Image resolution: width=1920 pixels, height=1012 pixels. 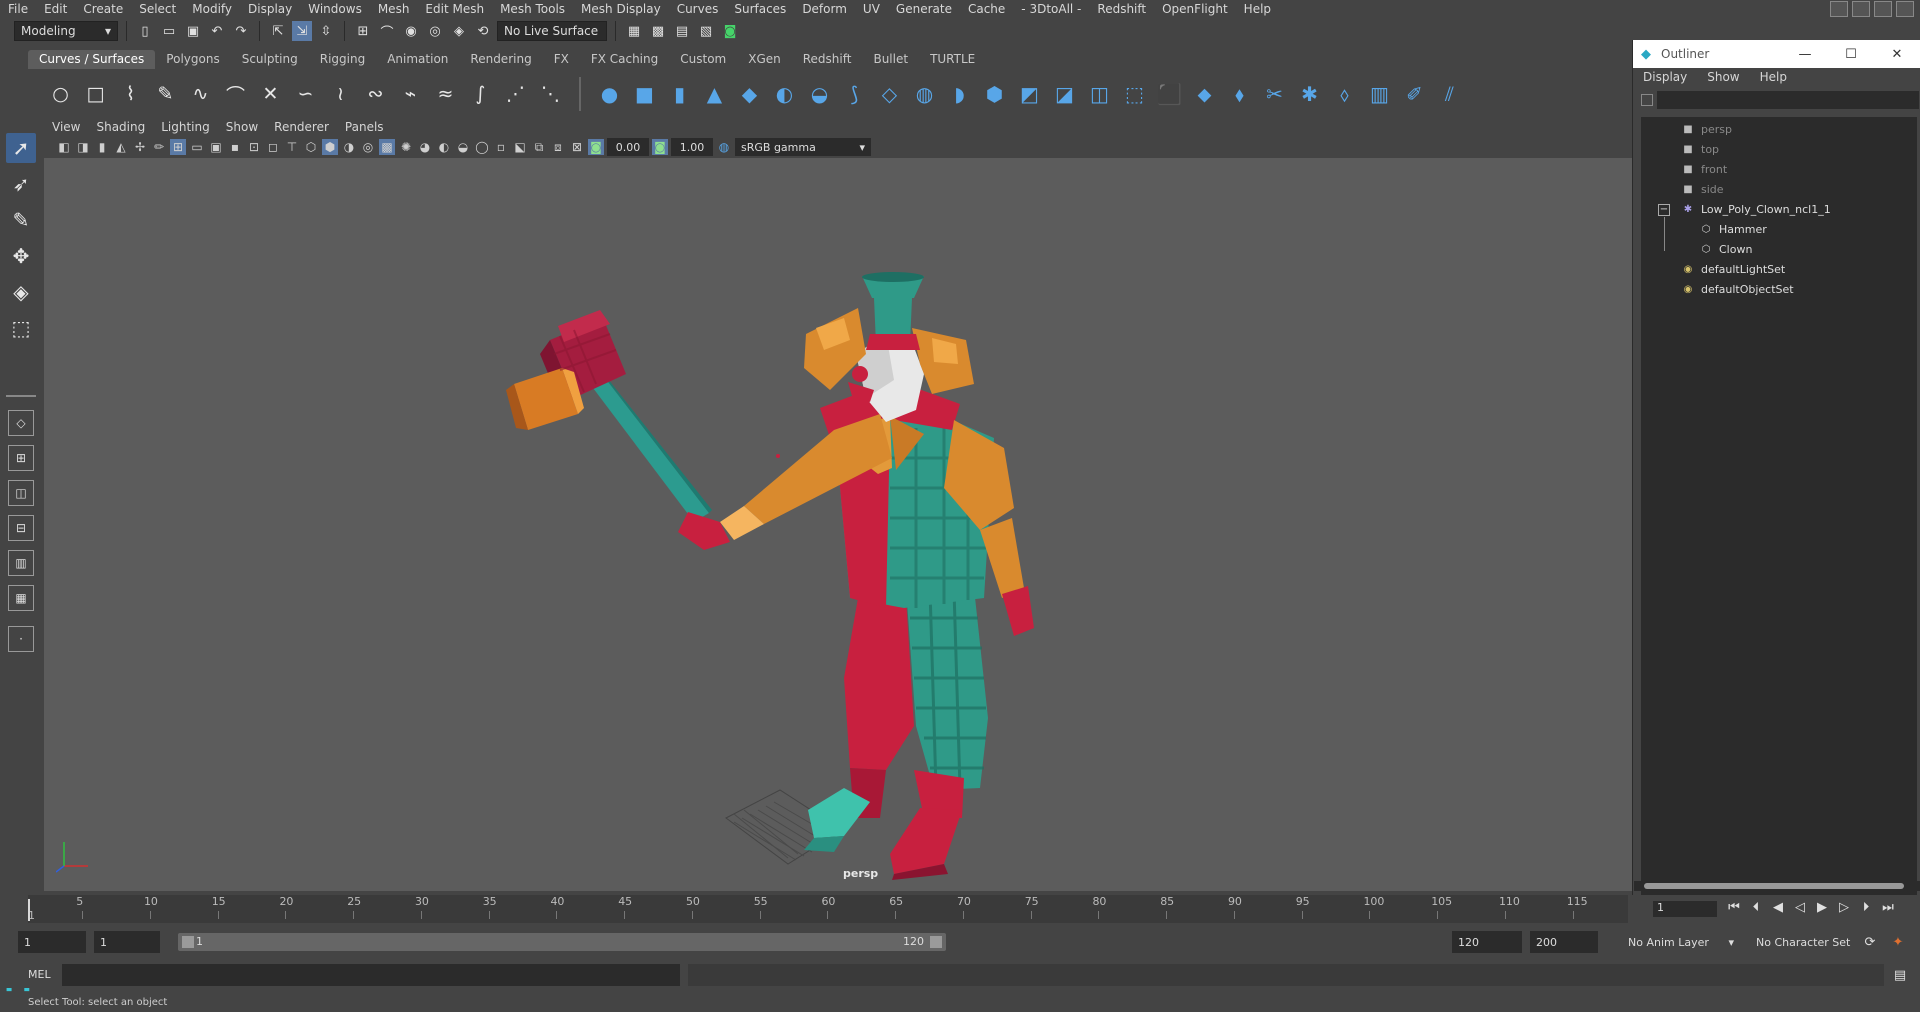 What do you see at coordinates (21, 493) in the screenshot?
I see `side-by-side-layout-icon: ◫` at bounding box center [21, 493].